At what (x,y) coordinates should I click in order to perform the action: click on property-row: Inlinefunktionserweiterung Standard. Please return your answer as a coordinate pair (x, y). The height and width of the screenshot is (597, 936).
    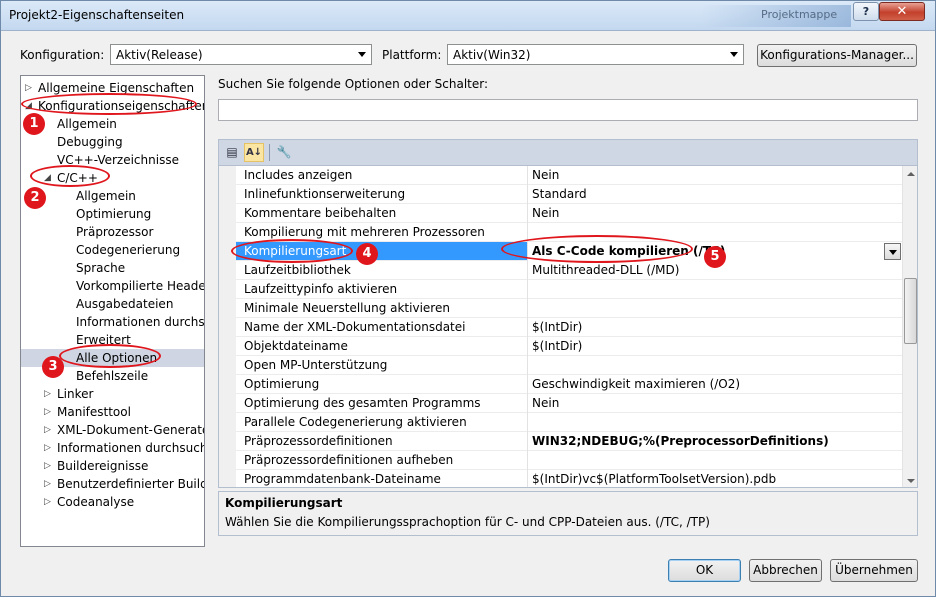
    Looking at the image, I should click on (569, 194).